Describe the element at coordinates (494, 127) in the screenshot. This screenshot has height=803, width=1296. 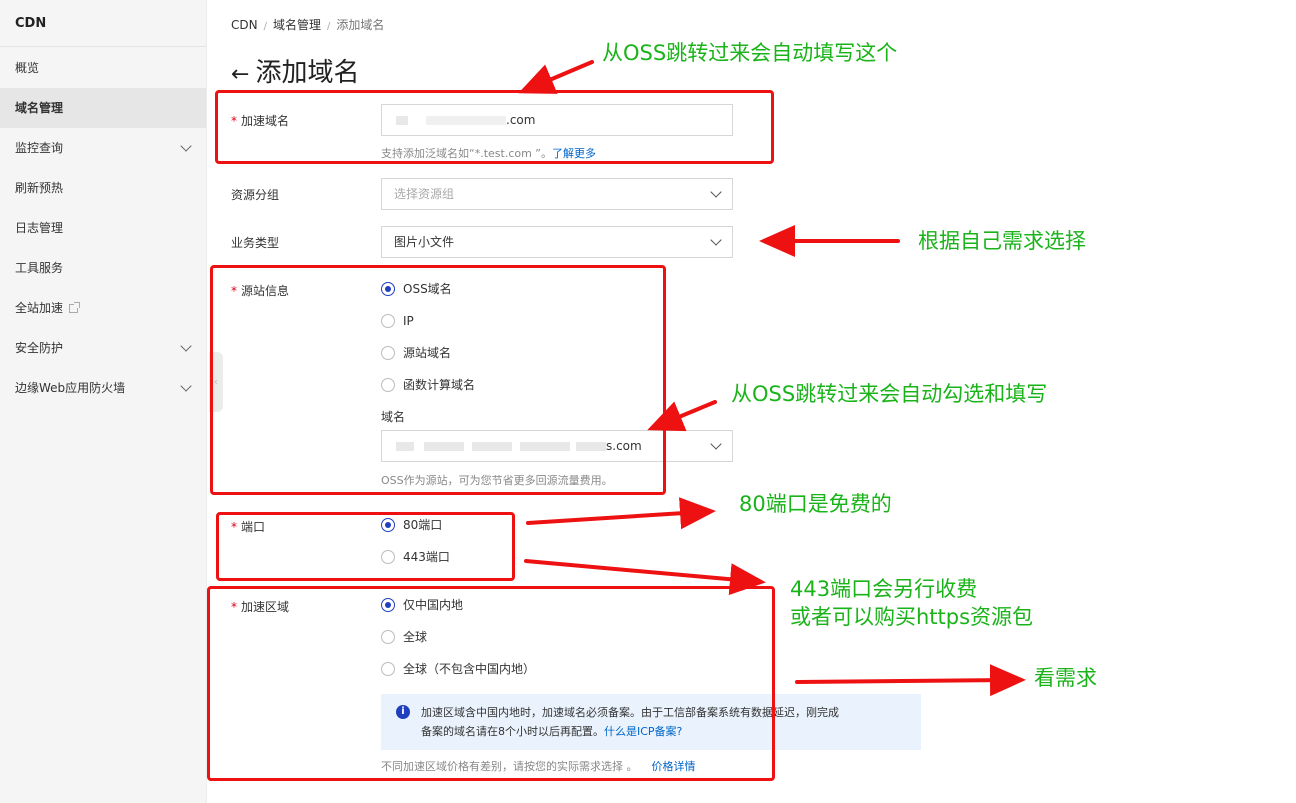
I see `annotation-box-domain` at that location.